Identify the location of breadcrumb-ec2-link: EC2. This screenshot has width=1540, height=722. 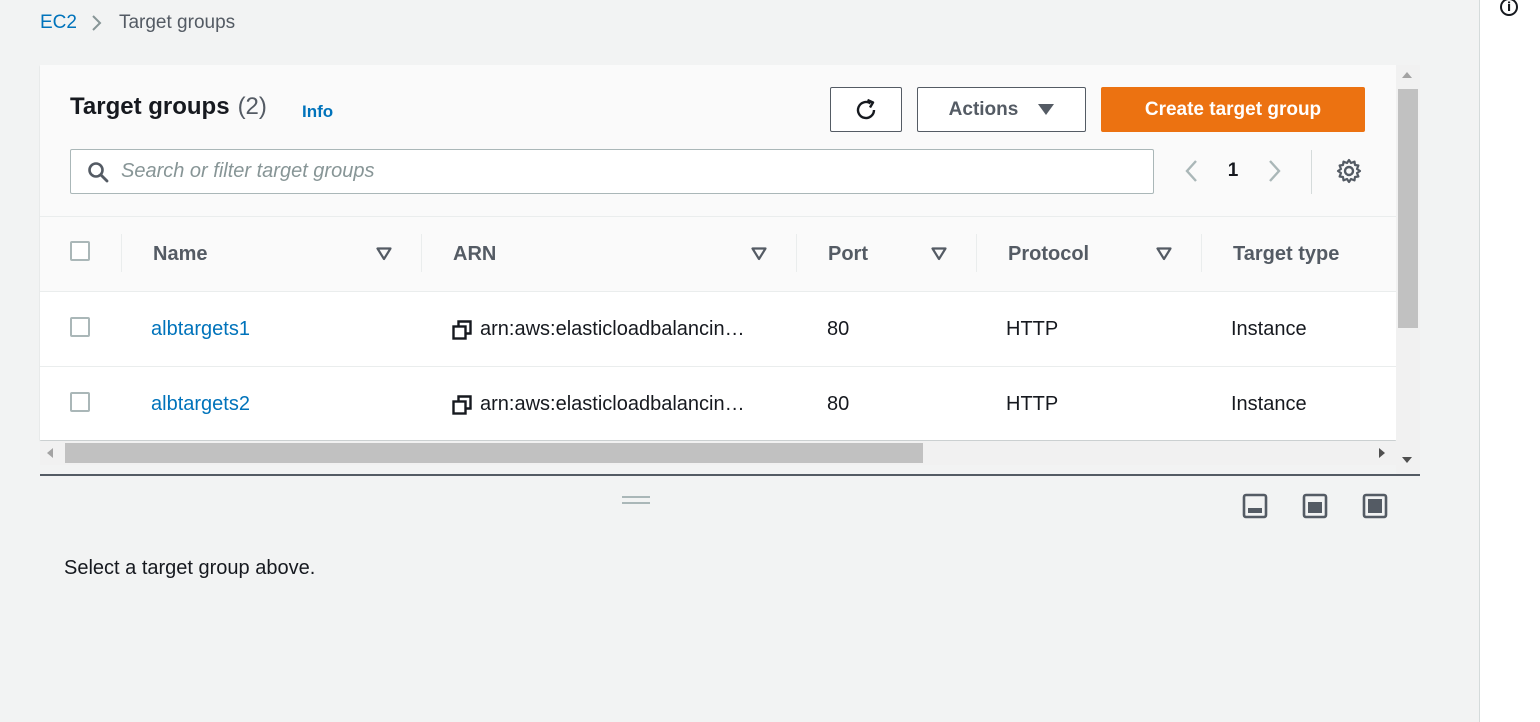
(58, 23).